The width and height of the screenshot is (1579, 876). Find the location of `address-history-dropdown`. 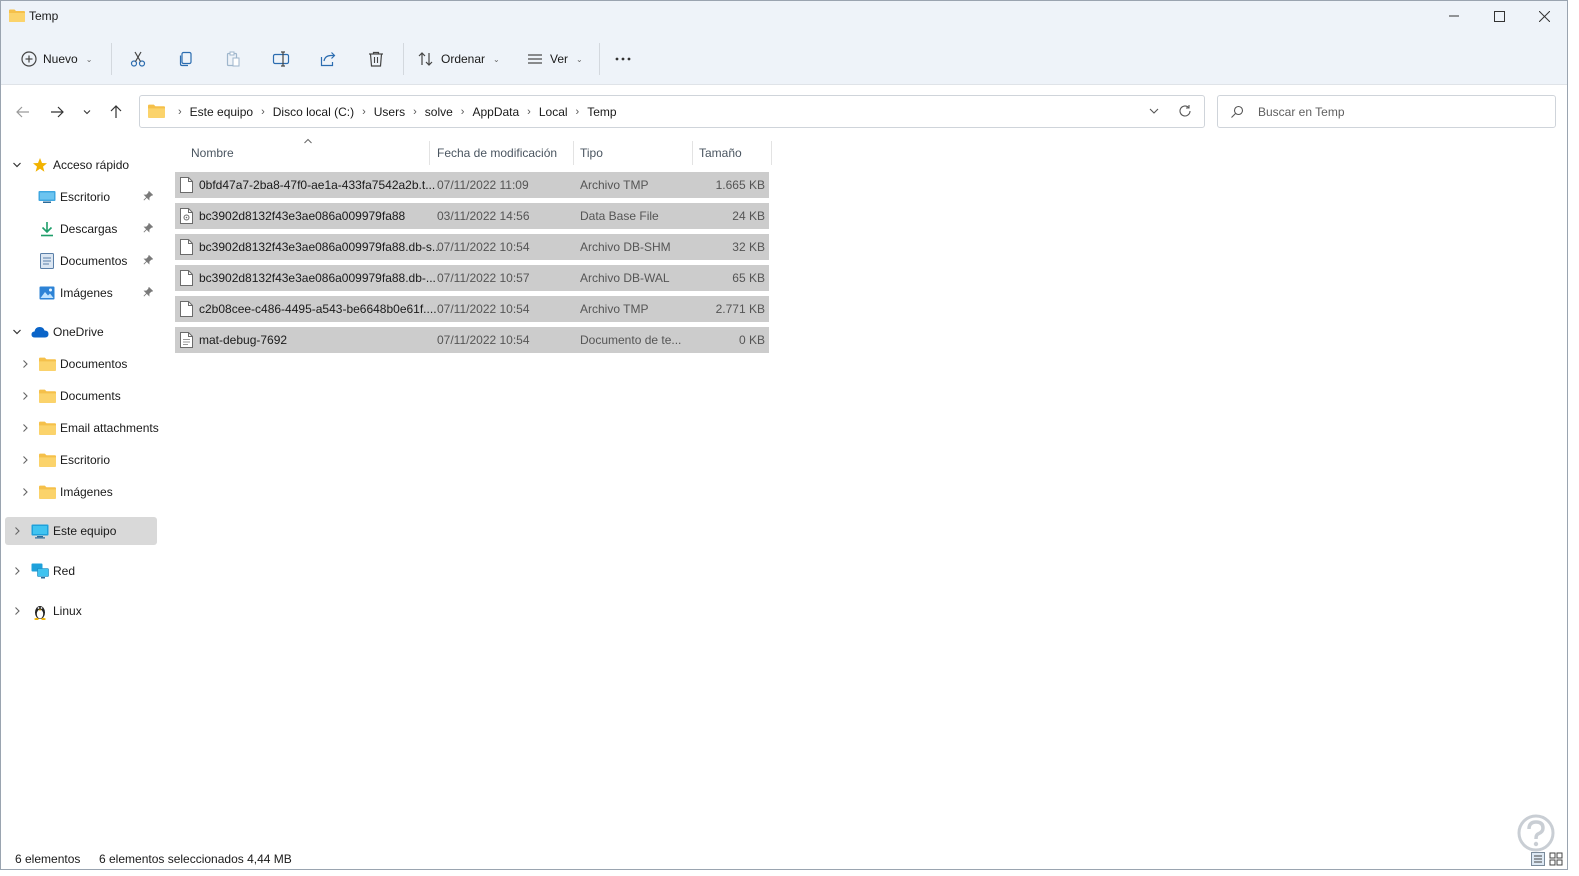

address-history-dropdown is located at coordinates (1154, 111).